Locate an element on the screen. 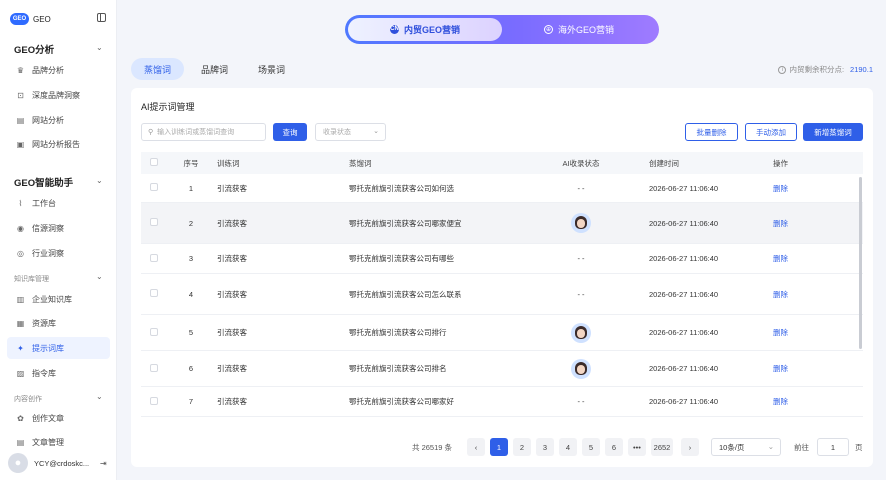  sidebar-item-industry-insight: ◎ 行业洞察 is located at coordinates (58, 253).